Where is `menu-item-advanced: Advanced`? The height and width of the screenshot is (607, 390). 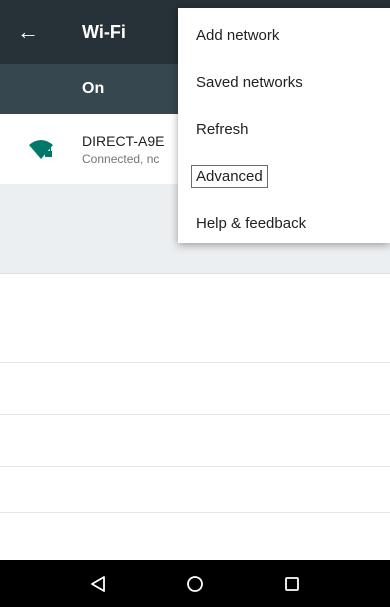 menu-item-advanced: Advanced is located at coordinates (284, 176).